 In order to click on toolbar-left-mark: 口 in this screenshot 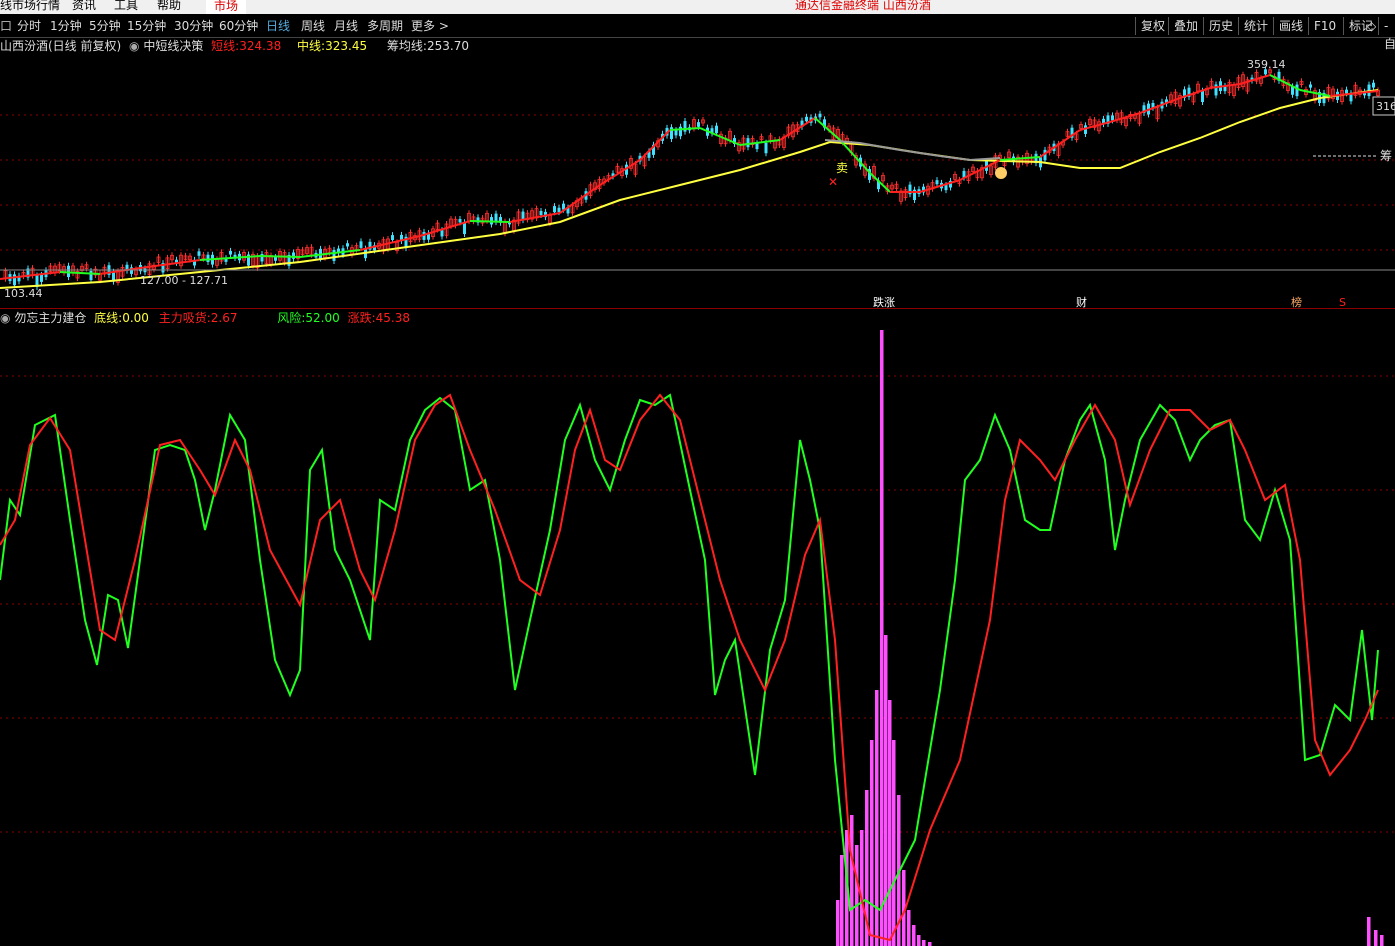, I will do `click(6, 26)`.